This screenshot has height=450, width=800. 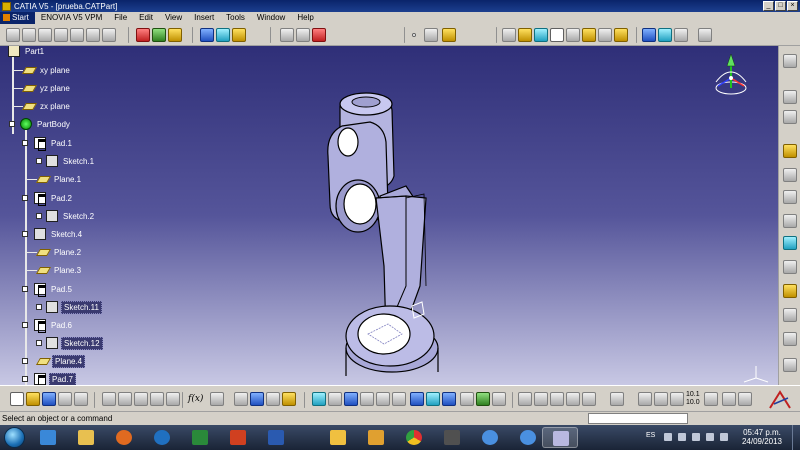 I want to click on tree-node-partbody: PartBody, so click(x=46, y=124).